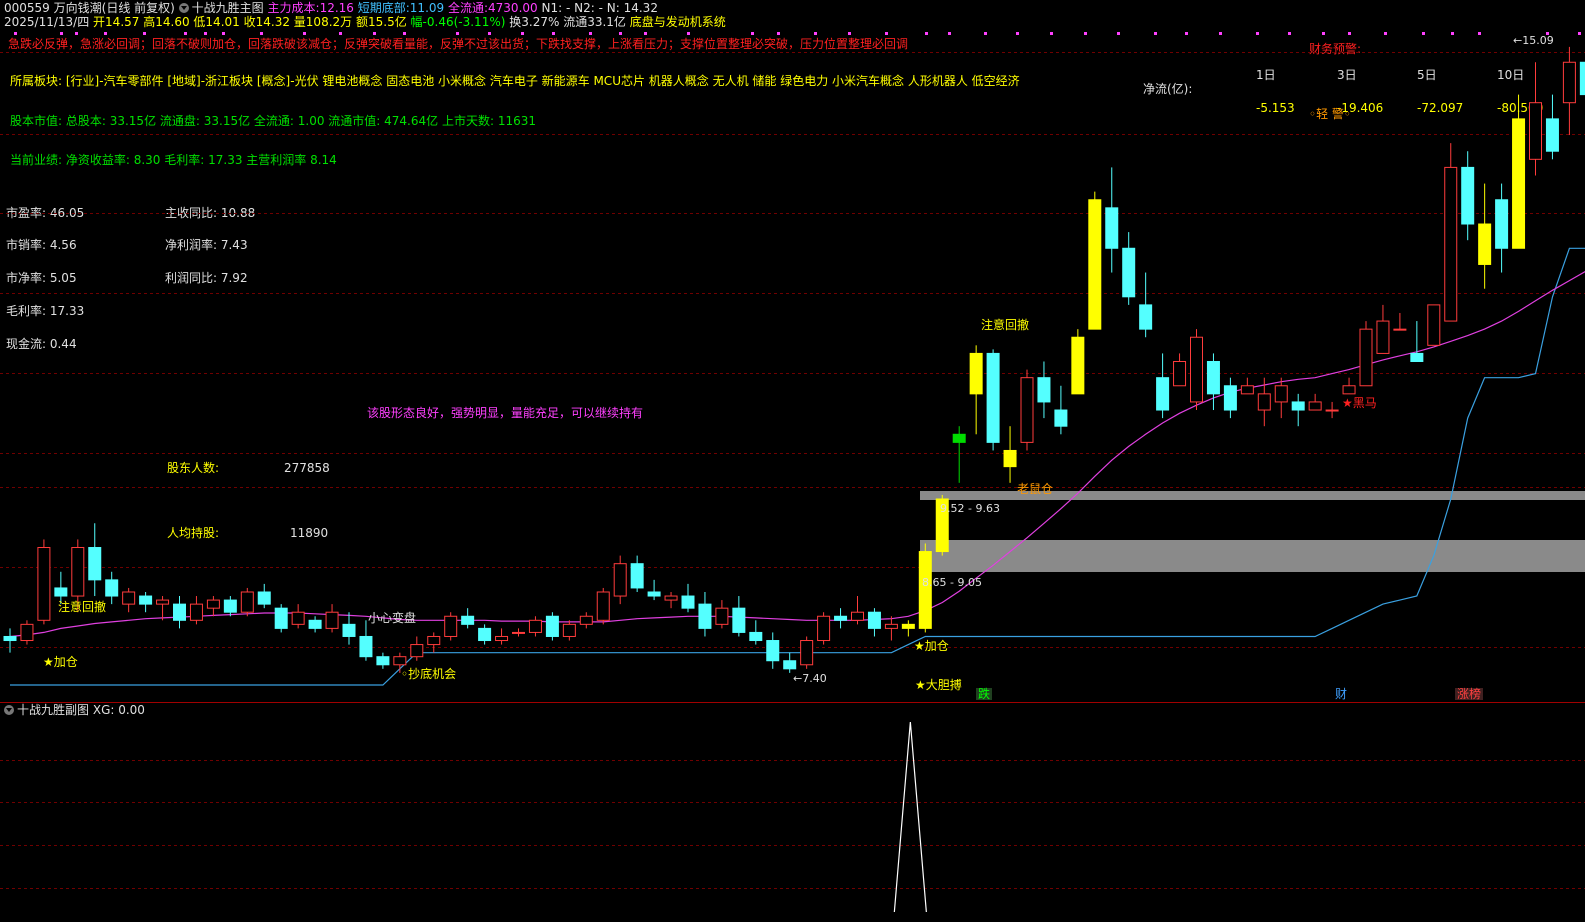 The width and height of the screenshot is (1585, 922). Describe the element at coordinates (118, 710) in the screenshot. I see `sub-chart-xg: XG: 0.00` at that location.